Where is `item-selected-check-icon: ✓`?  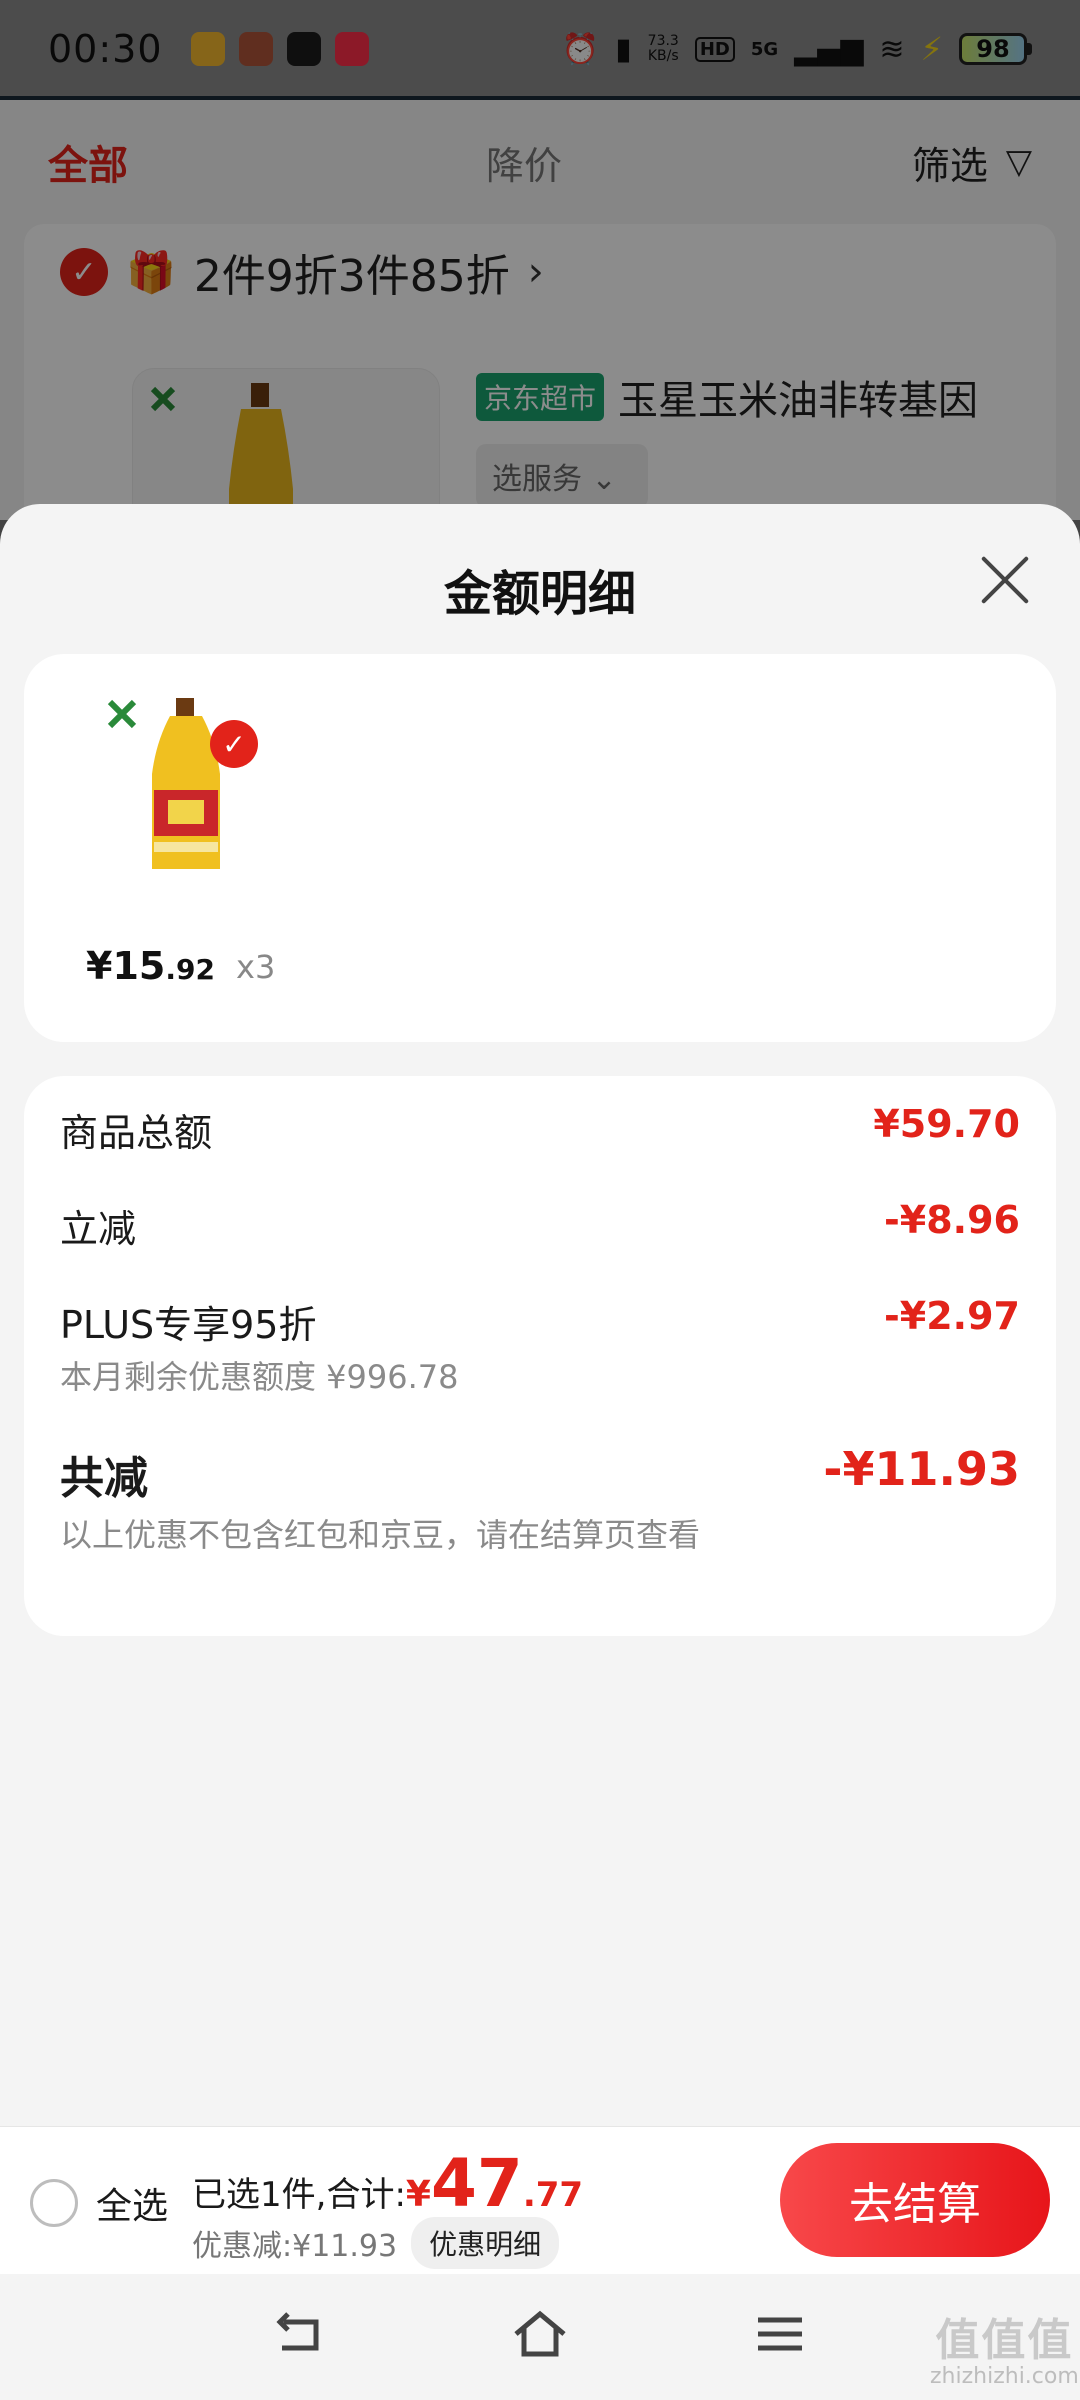 item-selected-check-icon: ✓ is located at coordinates (234, 744).